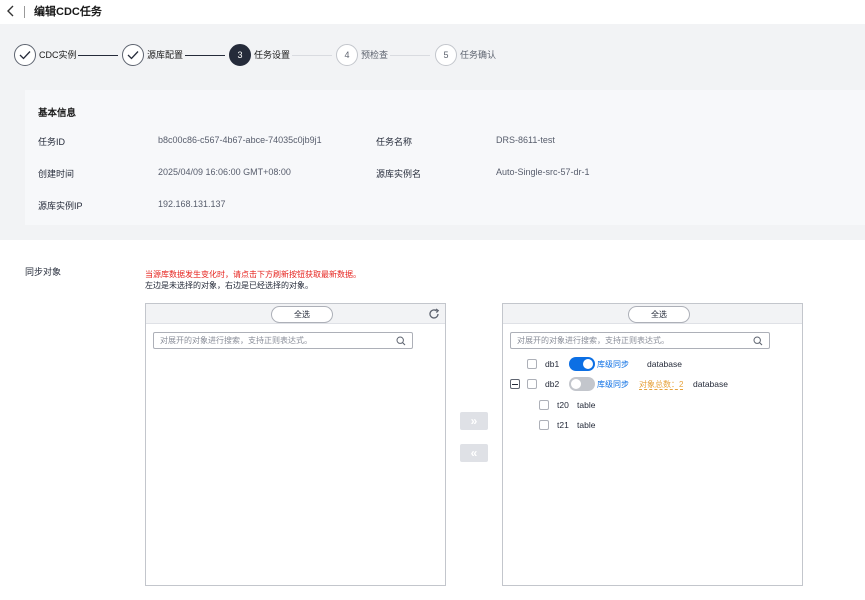  What do you see at coordinates (613, 384) in the screenshot?
I see `db2-toggle-label: 库级同步` at bounding box center [613, 384].